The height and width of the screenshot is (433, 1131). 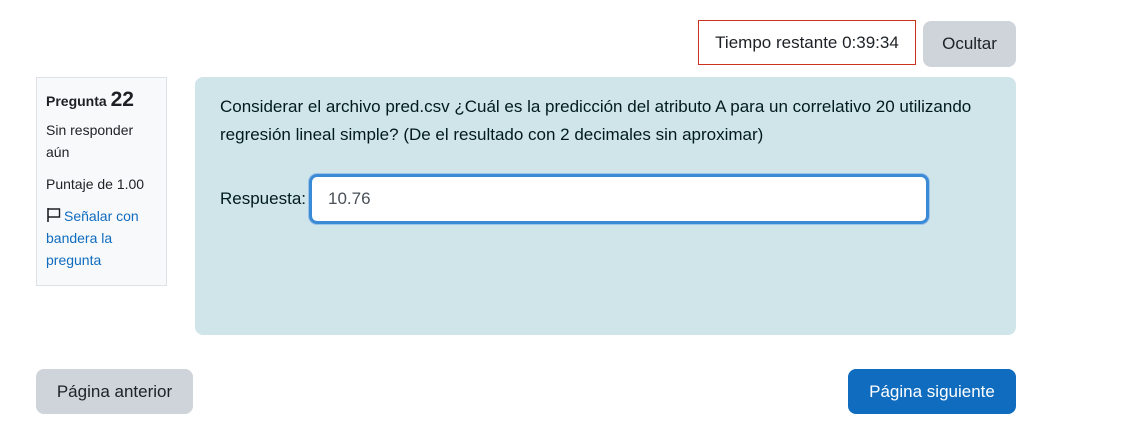 I want to click on question-grade: Puntaje de 1.00, so click(x=95, y=184).